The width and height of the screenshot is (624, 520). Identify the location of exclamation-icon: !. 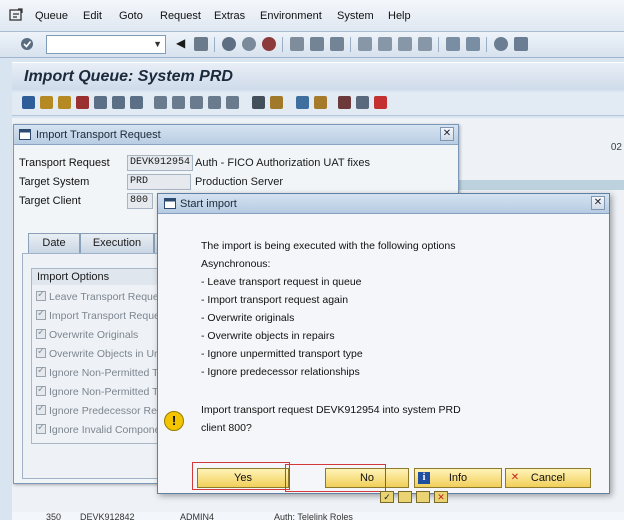
(174, 421).